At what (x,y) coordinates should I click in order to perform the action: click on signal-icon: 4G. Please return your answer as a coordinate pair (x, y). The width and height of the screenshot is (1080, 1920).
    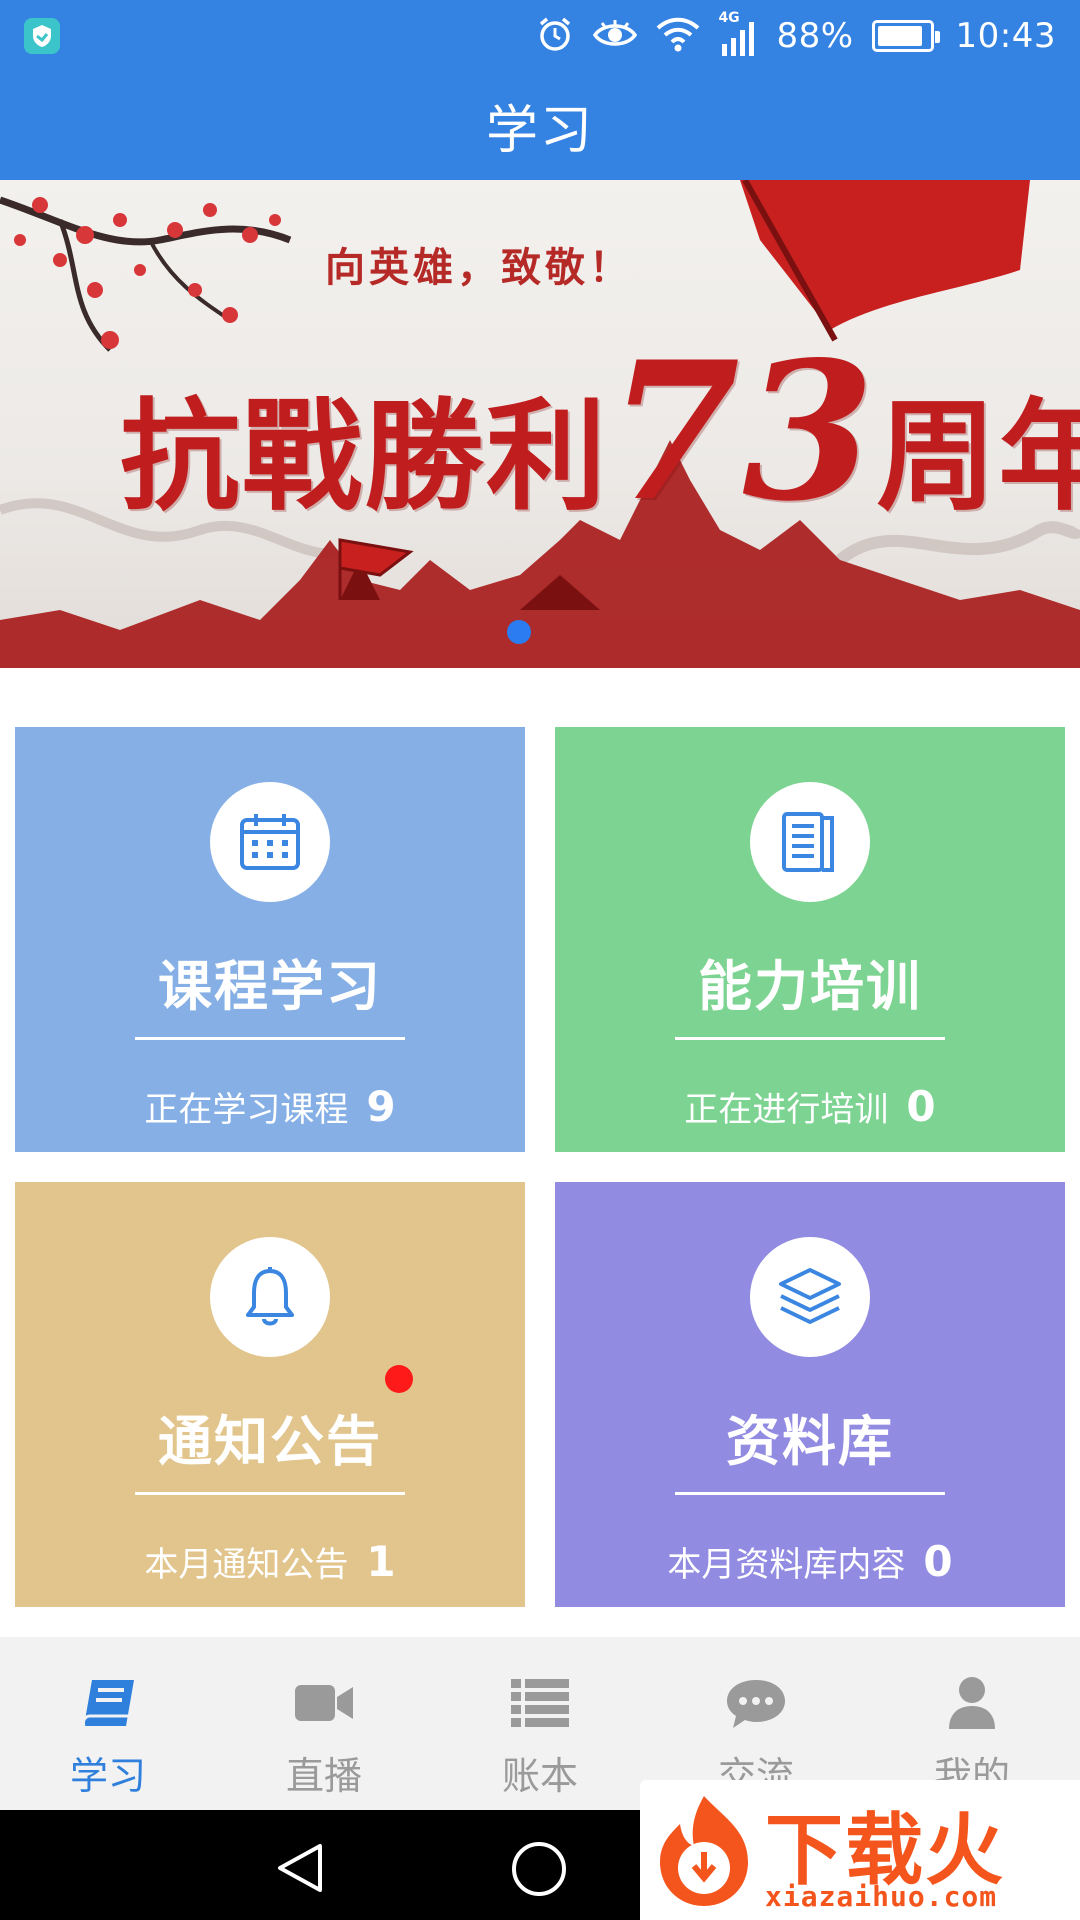
    Looking at the image, I should click on (738, 34).